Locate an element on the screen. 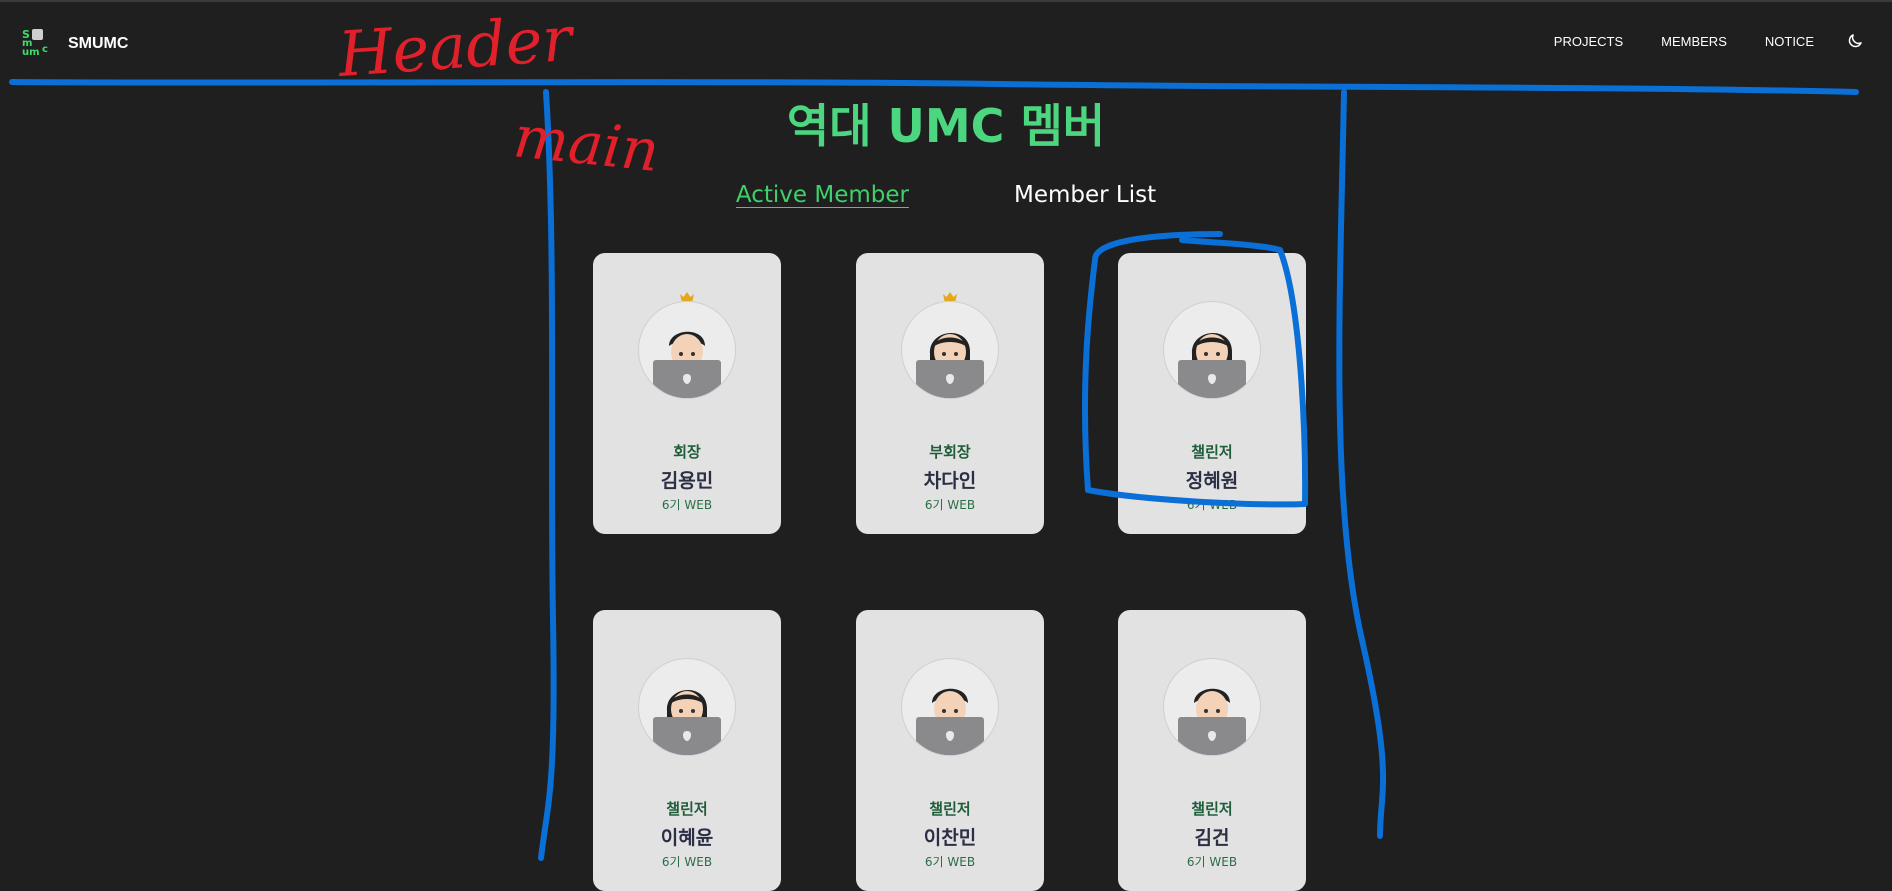 The width and height of the screenshot is (1892, 891). nav-notice: NOTICE is located at coordinates (1789, 41).